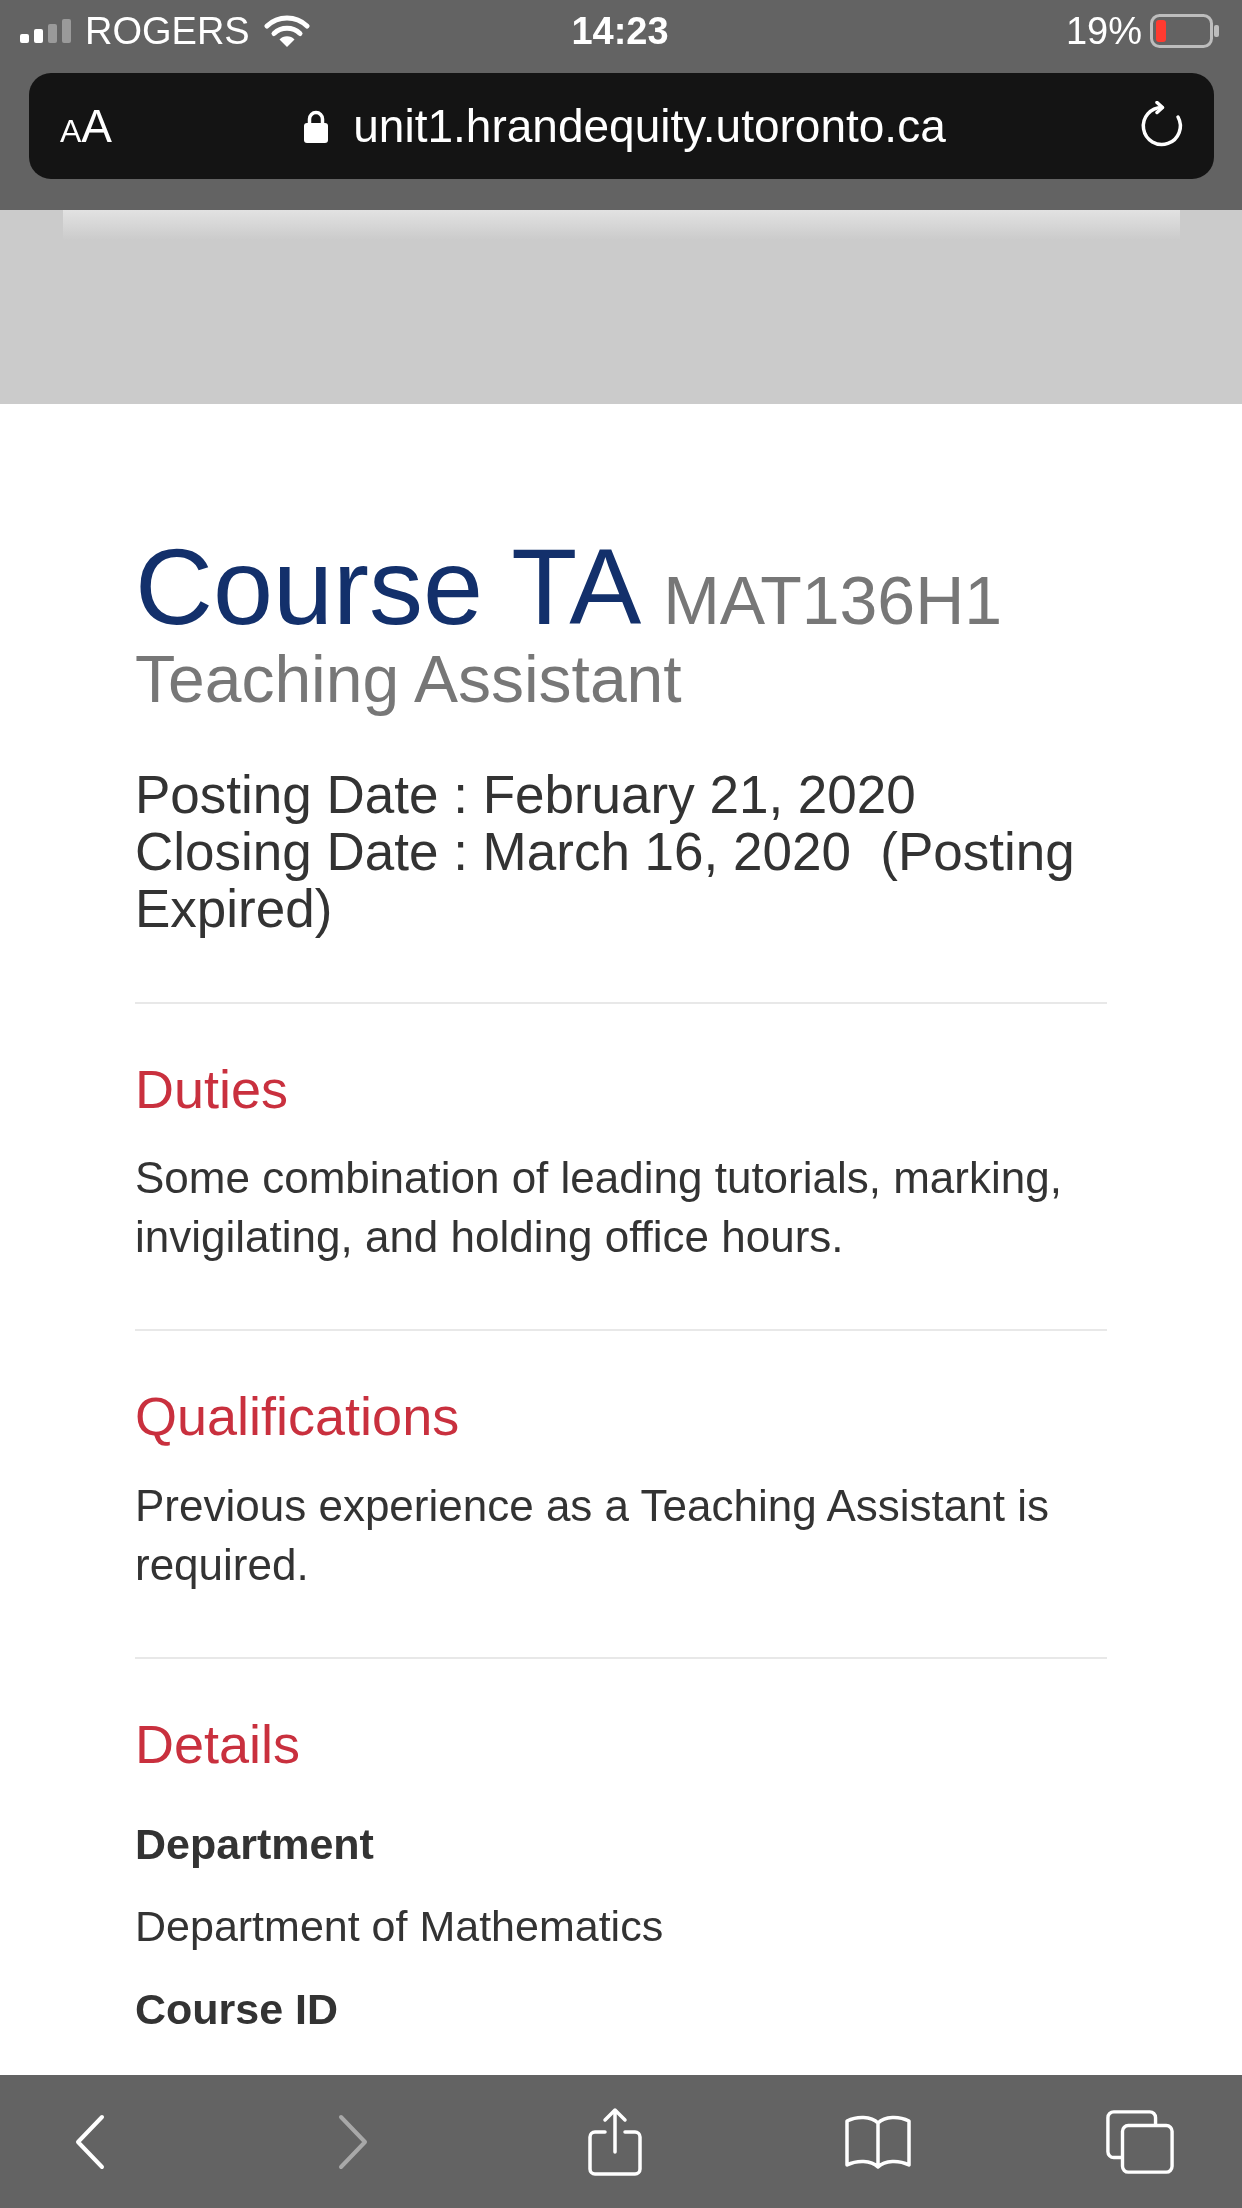  I want to click on forward-icon, so click(352, 2141).